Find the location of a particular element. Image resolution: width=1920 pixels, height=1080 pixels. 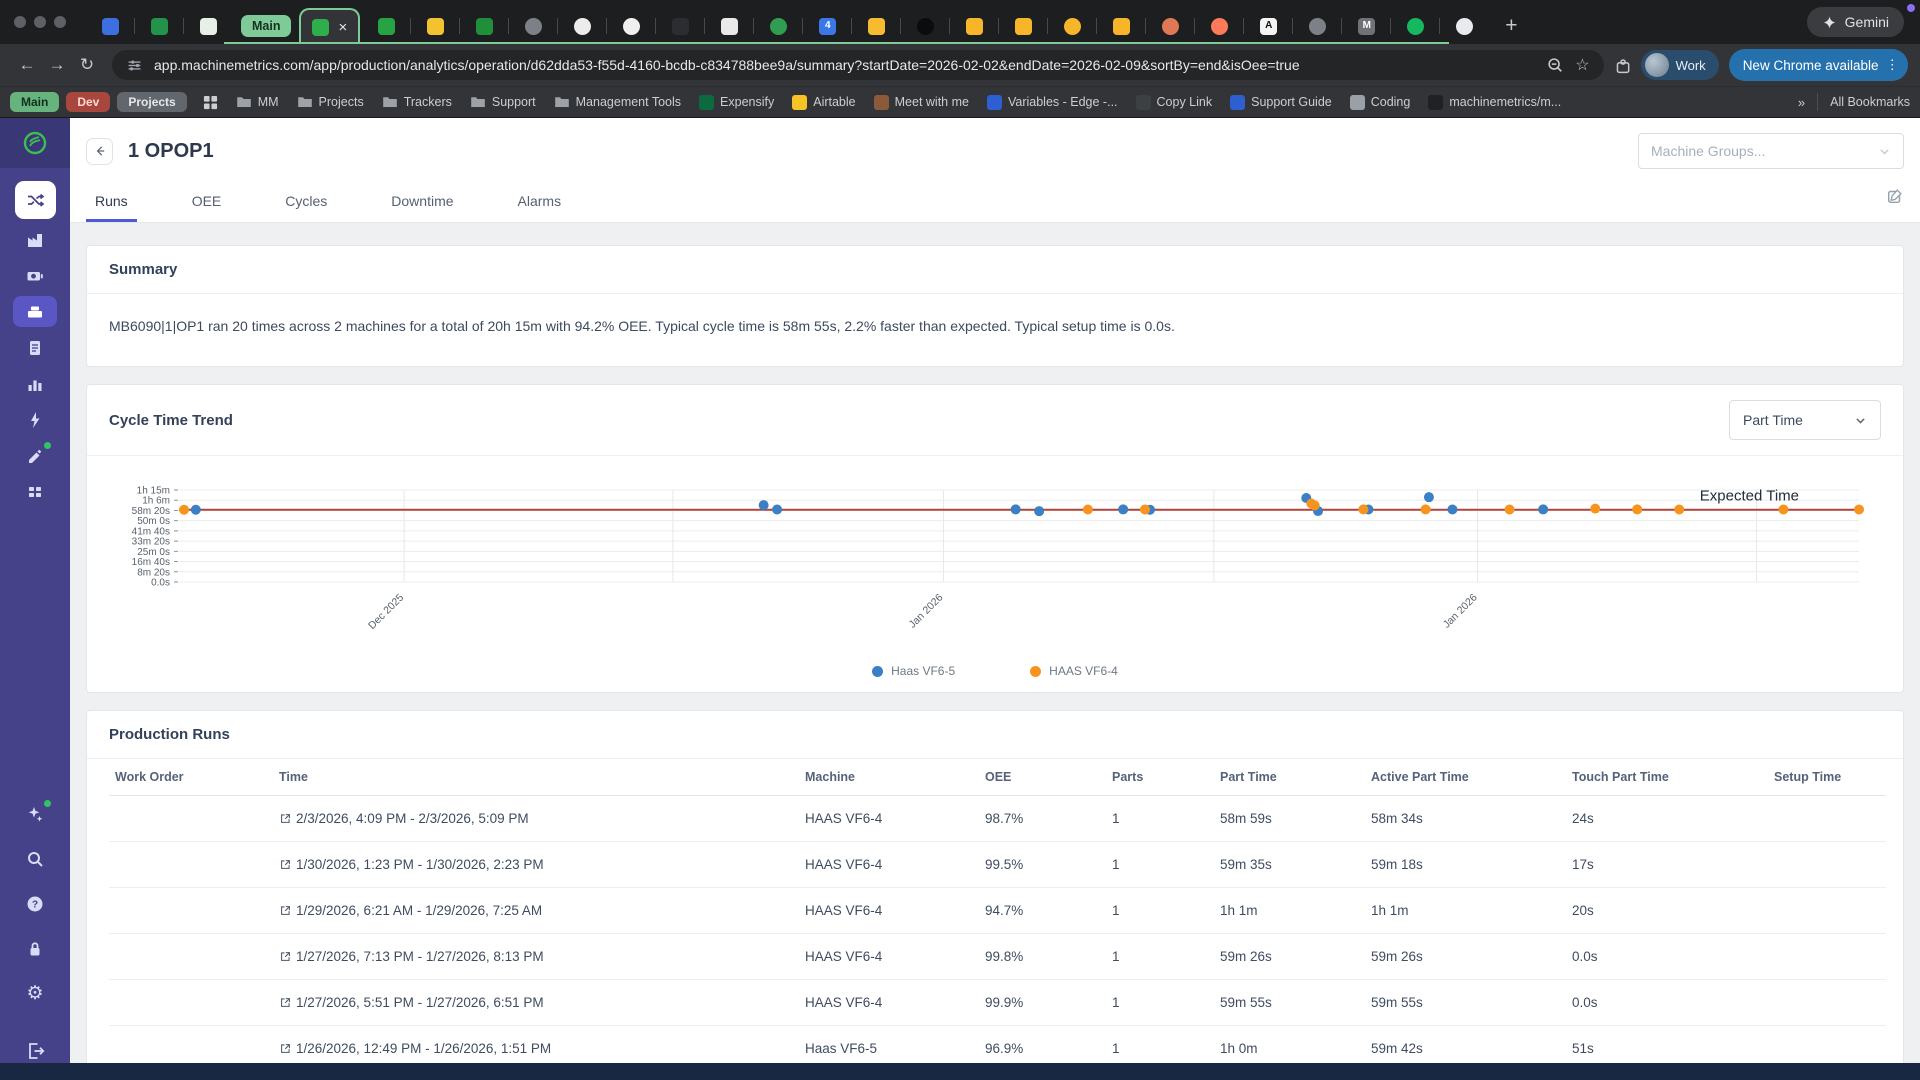

lock-icon is located at coordinates (35, 948).